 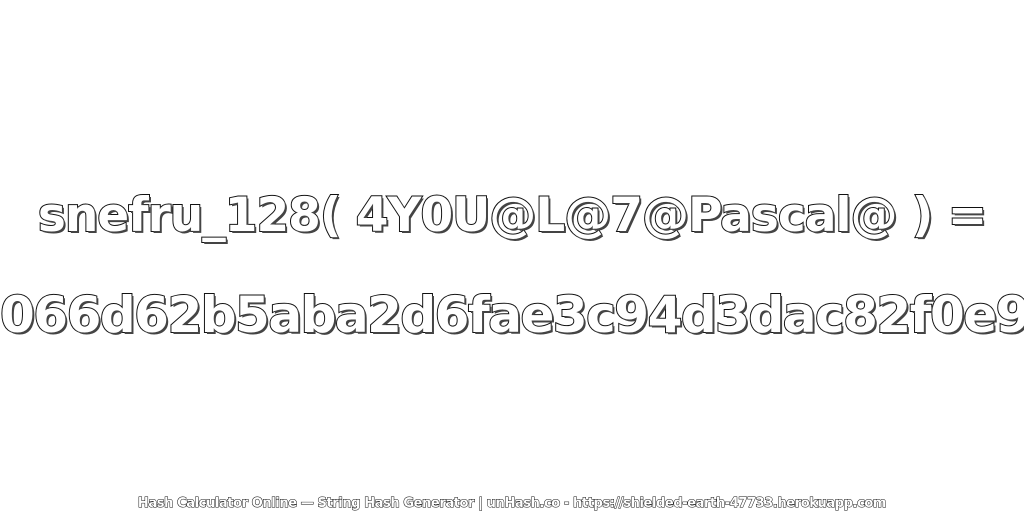 What do you see at coordinates (512, 315) in the screenshot?
I see `hash-digest: 066d62b5aba2d6fae3c94d3dac82f0e9` at bounding box center [512, 315].